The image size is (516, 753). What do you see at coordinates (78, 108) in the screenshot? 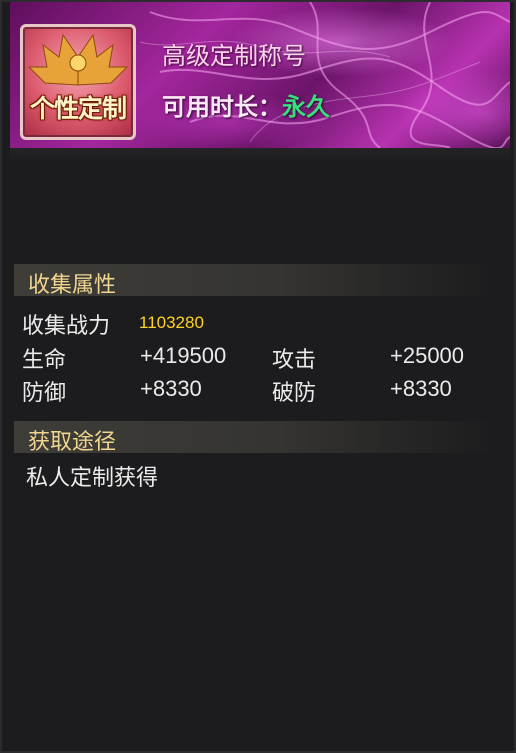
I see `badge-label: 个性定制` at bounding box center [78, 108].